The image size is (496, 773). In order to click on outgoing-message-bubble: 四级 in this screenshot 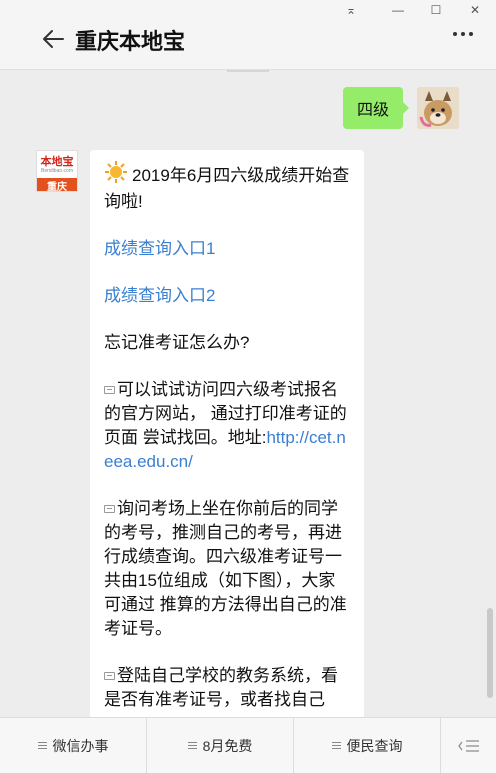, I will do `click(376, 108)`.